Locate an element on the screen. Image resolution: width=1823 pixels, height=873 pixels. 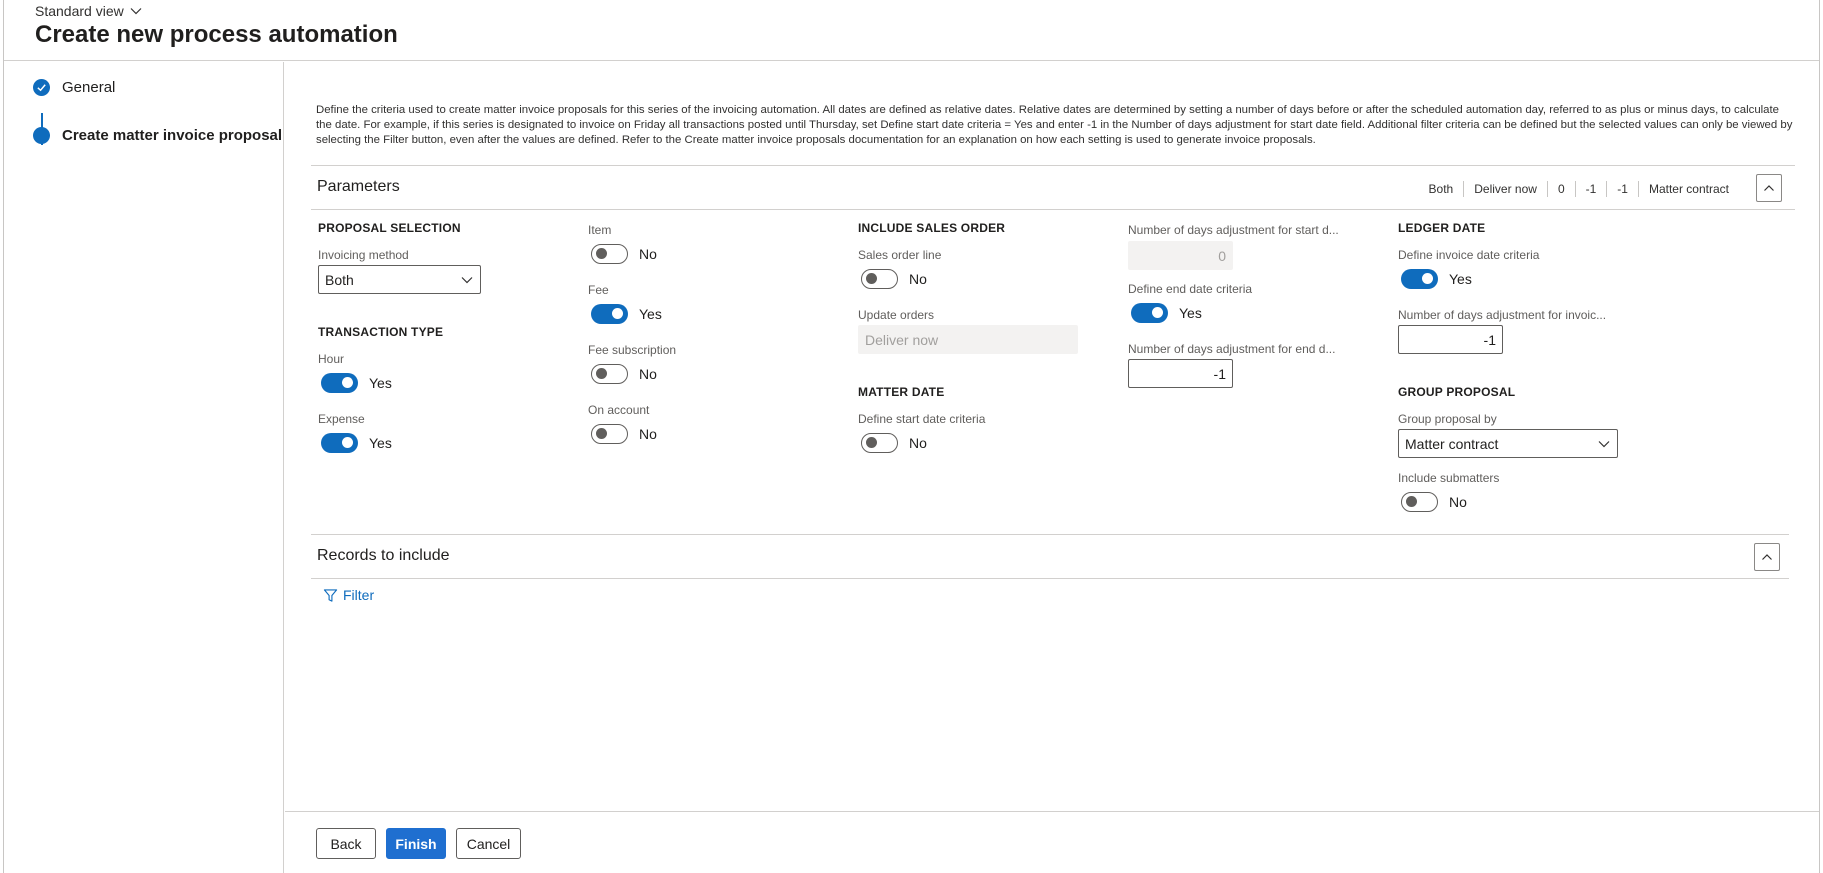
item-toggle: No is located at coordinates (624, 254).